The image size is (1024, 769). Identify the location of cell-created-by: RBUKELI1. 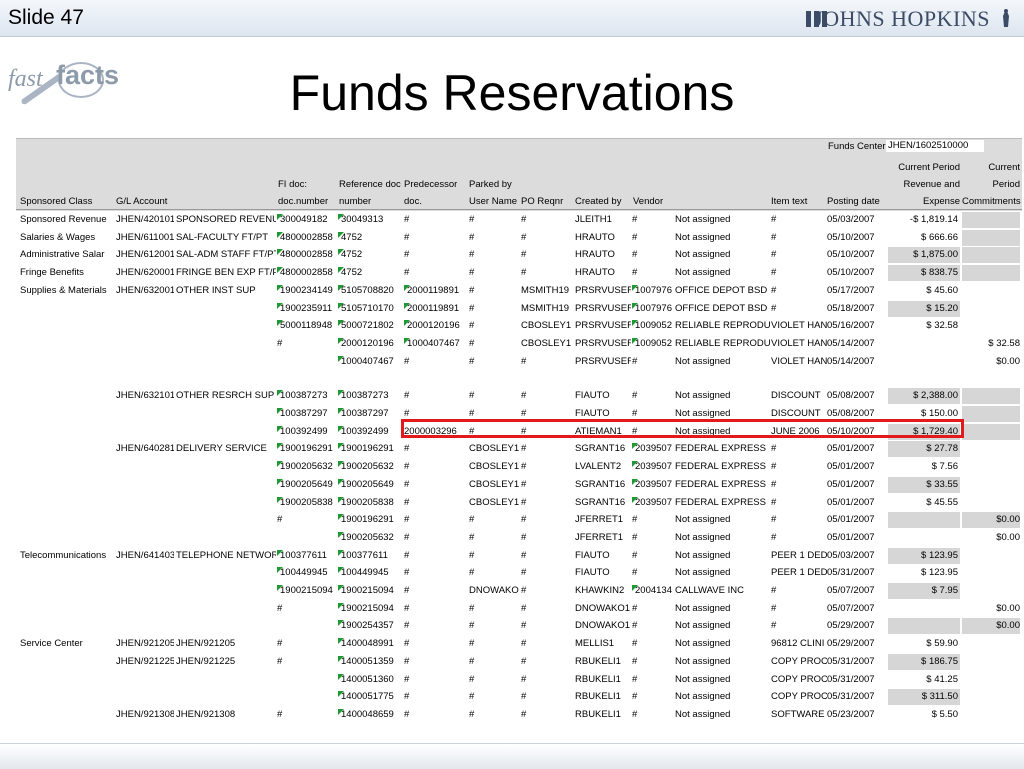
(598, 697).